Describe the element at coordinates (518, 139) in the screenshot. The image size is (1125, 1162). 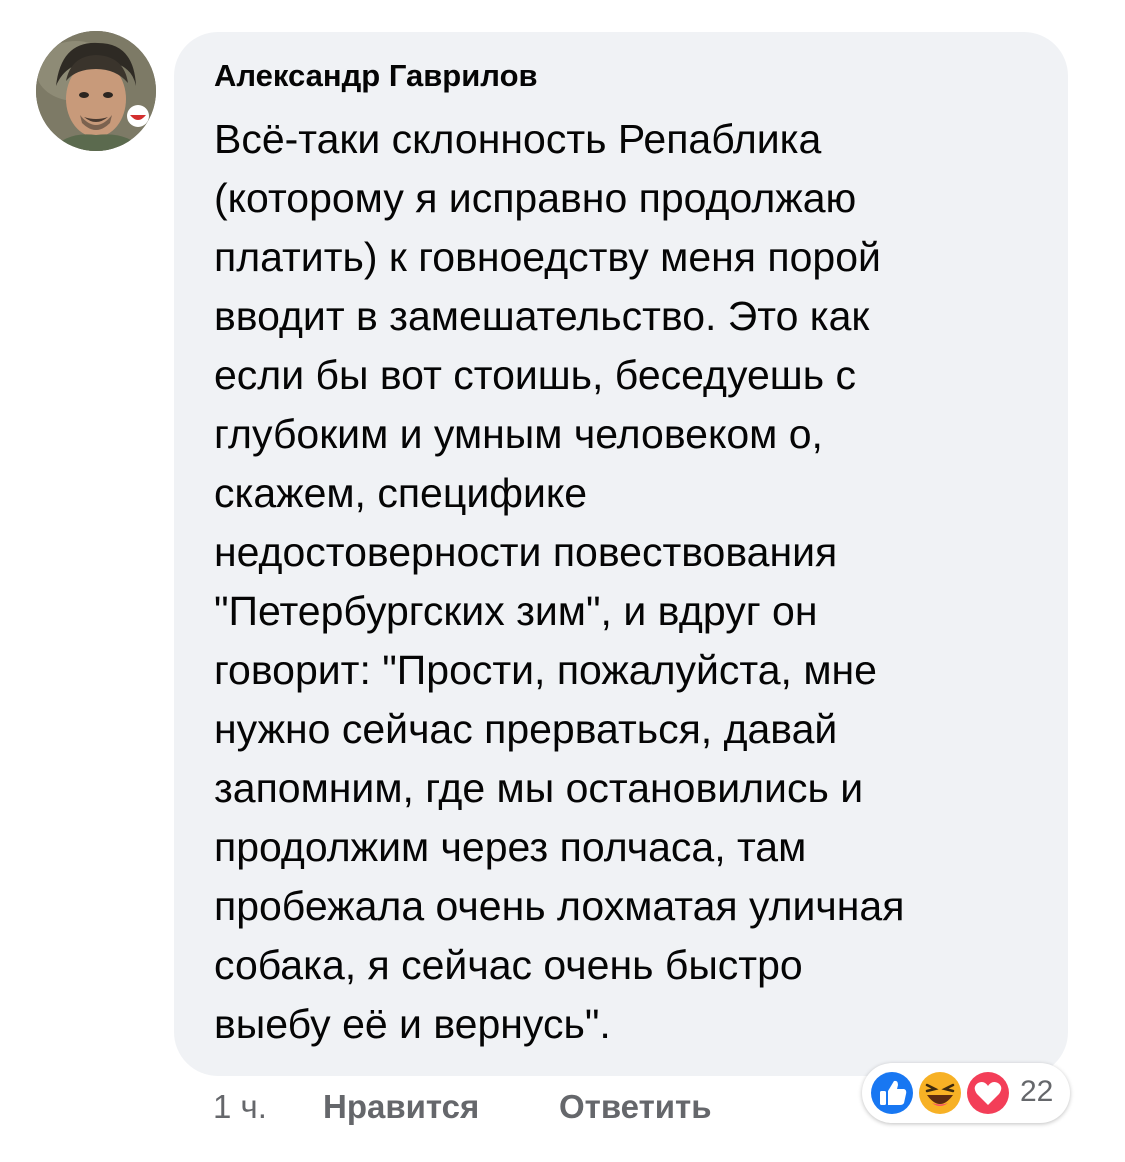
I see `comment-line: Всё-таки склонность Репаблика` at that location.